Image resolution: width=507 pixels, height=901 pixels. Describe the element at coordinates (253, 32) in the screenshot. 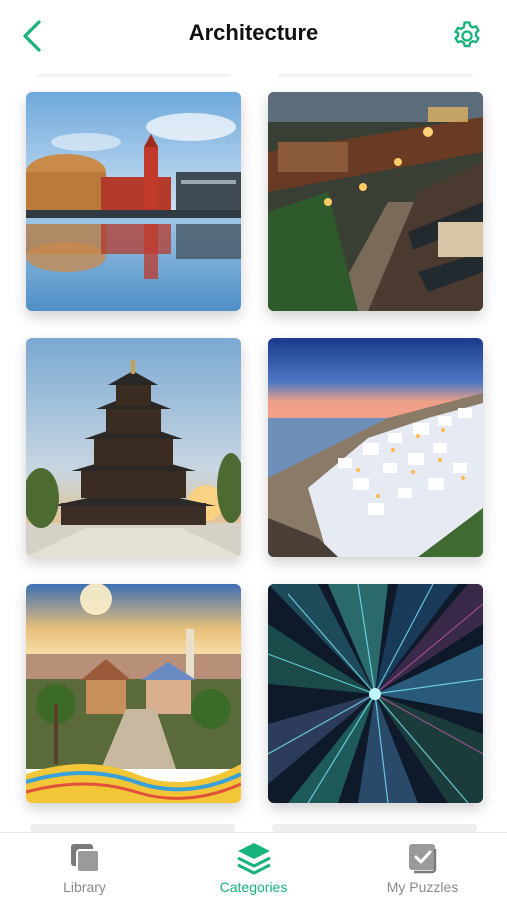

I see `page-title: Architecture` at that location.